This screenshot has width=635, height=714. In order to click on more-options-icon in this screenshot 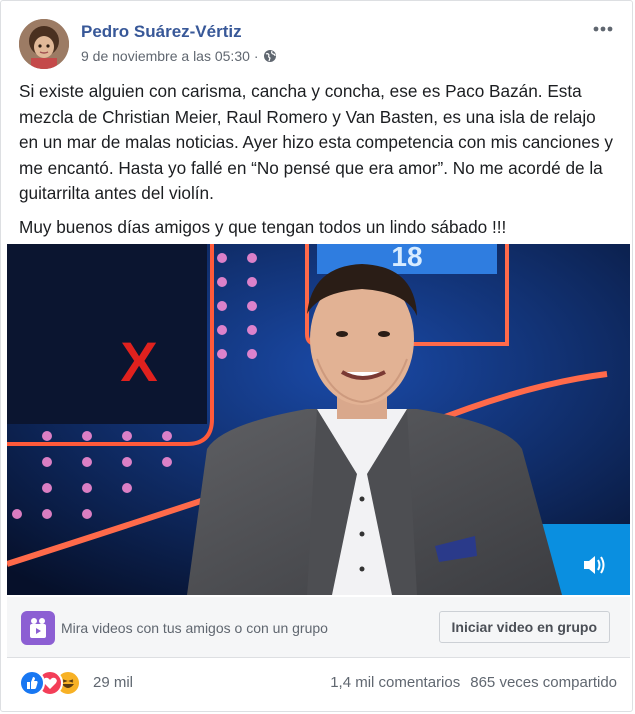, I will do `click(603, 29)`.